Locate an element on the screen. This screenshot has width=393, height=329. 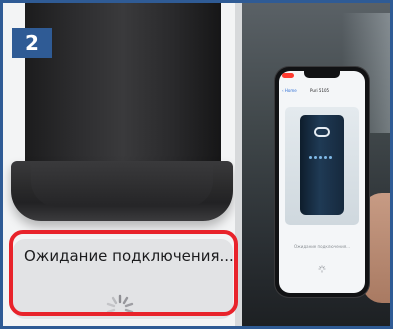
phone-screen-title: Puri 5105 is located at coordinates (320, 90).